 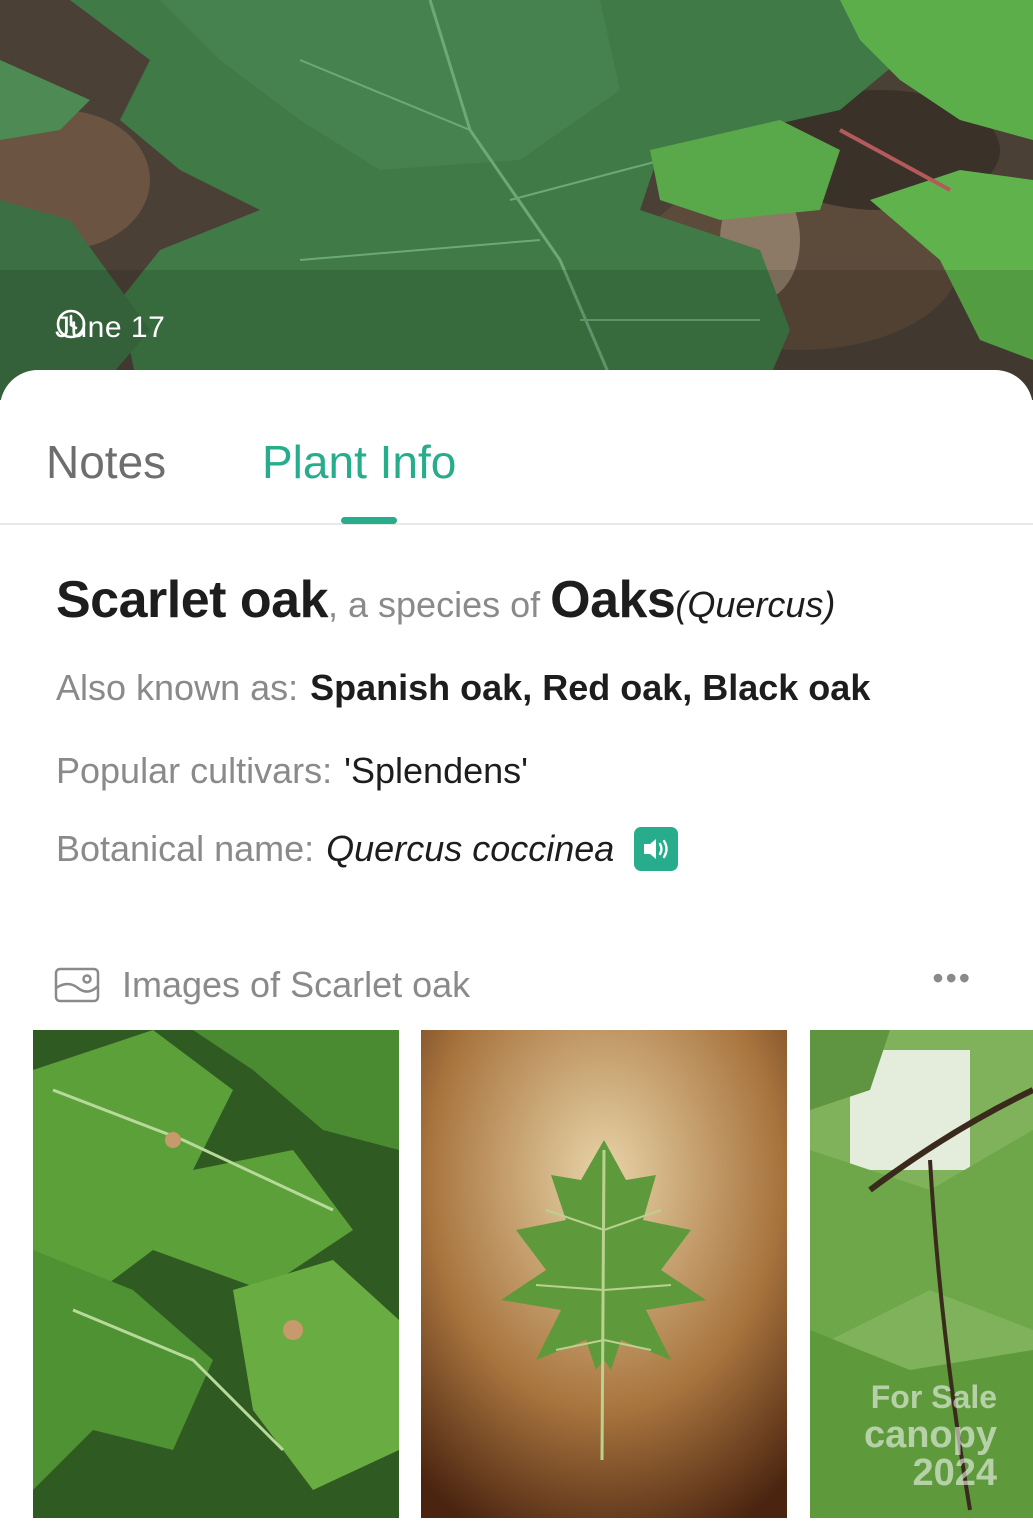 What do you see at coordinates (359, 462) in the screenshot?
I see `tab-plant-info: Plant Info` at bounding box center [359, 462].